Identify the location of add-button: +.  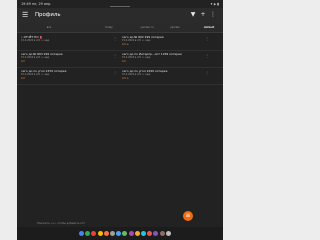
(203, 15).